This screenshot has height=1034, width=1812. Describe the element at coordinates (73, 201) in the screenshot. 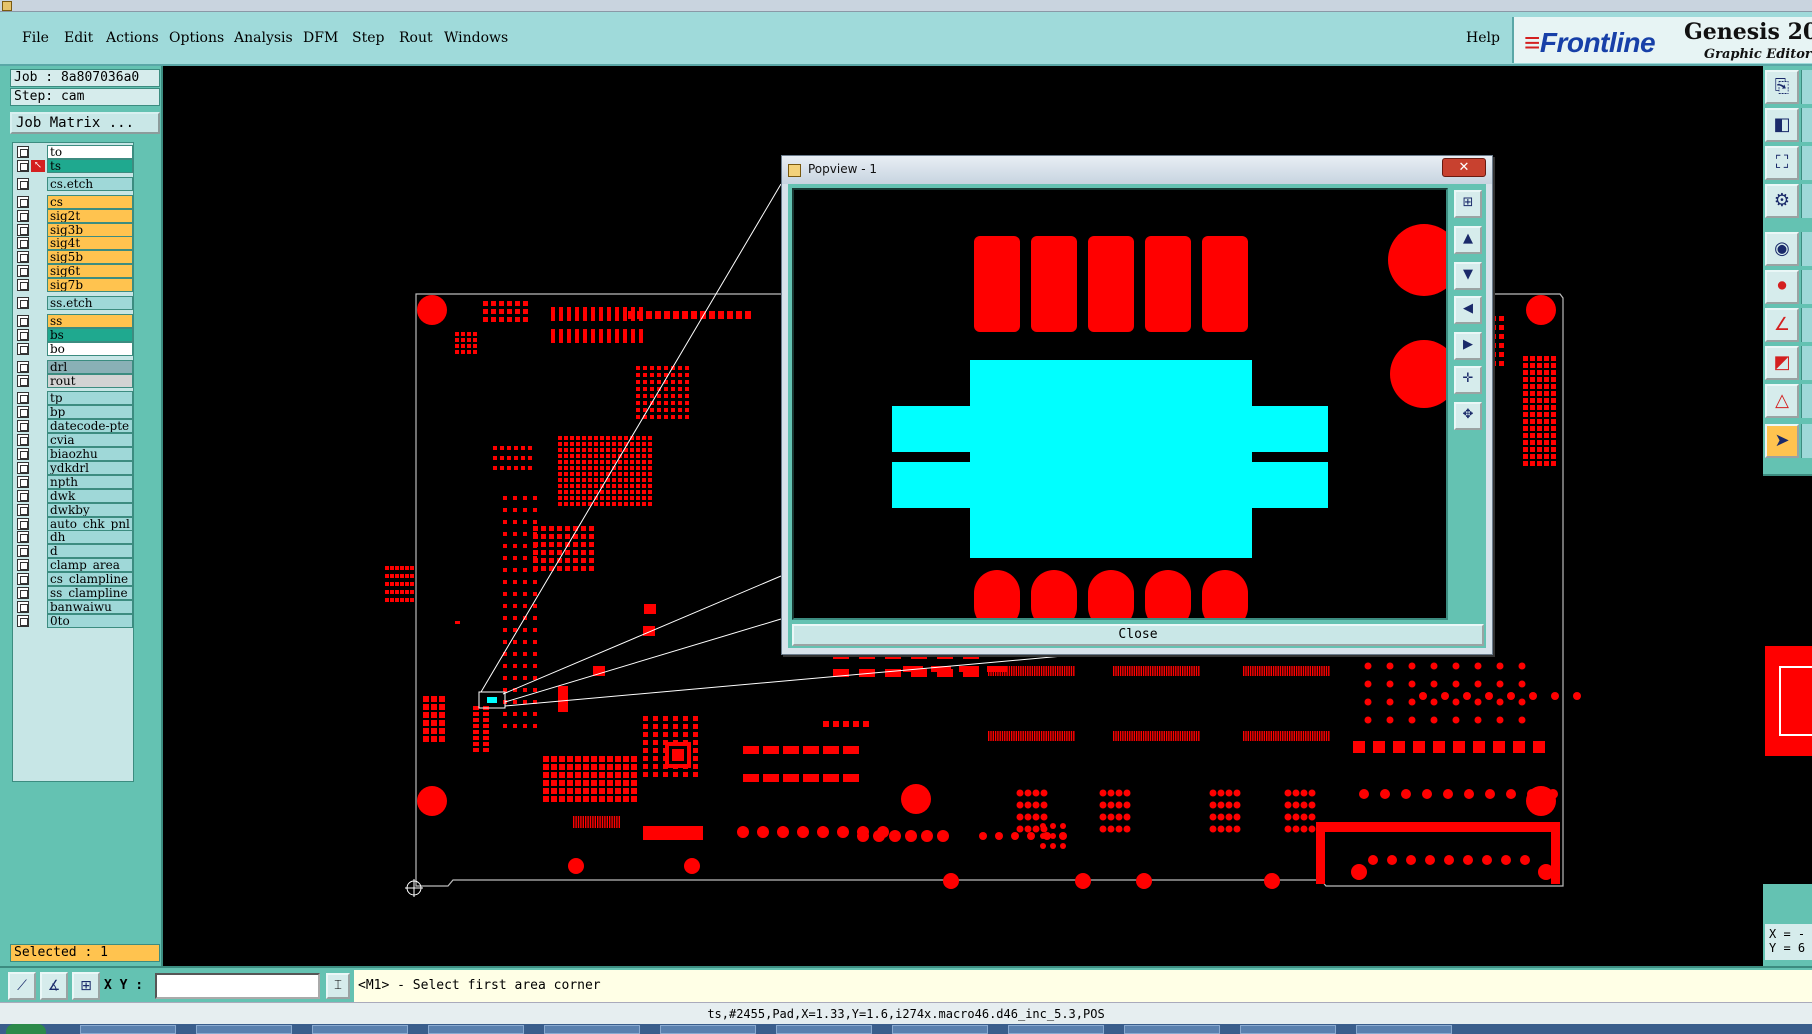

I see `layer-row: cs` at that location.